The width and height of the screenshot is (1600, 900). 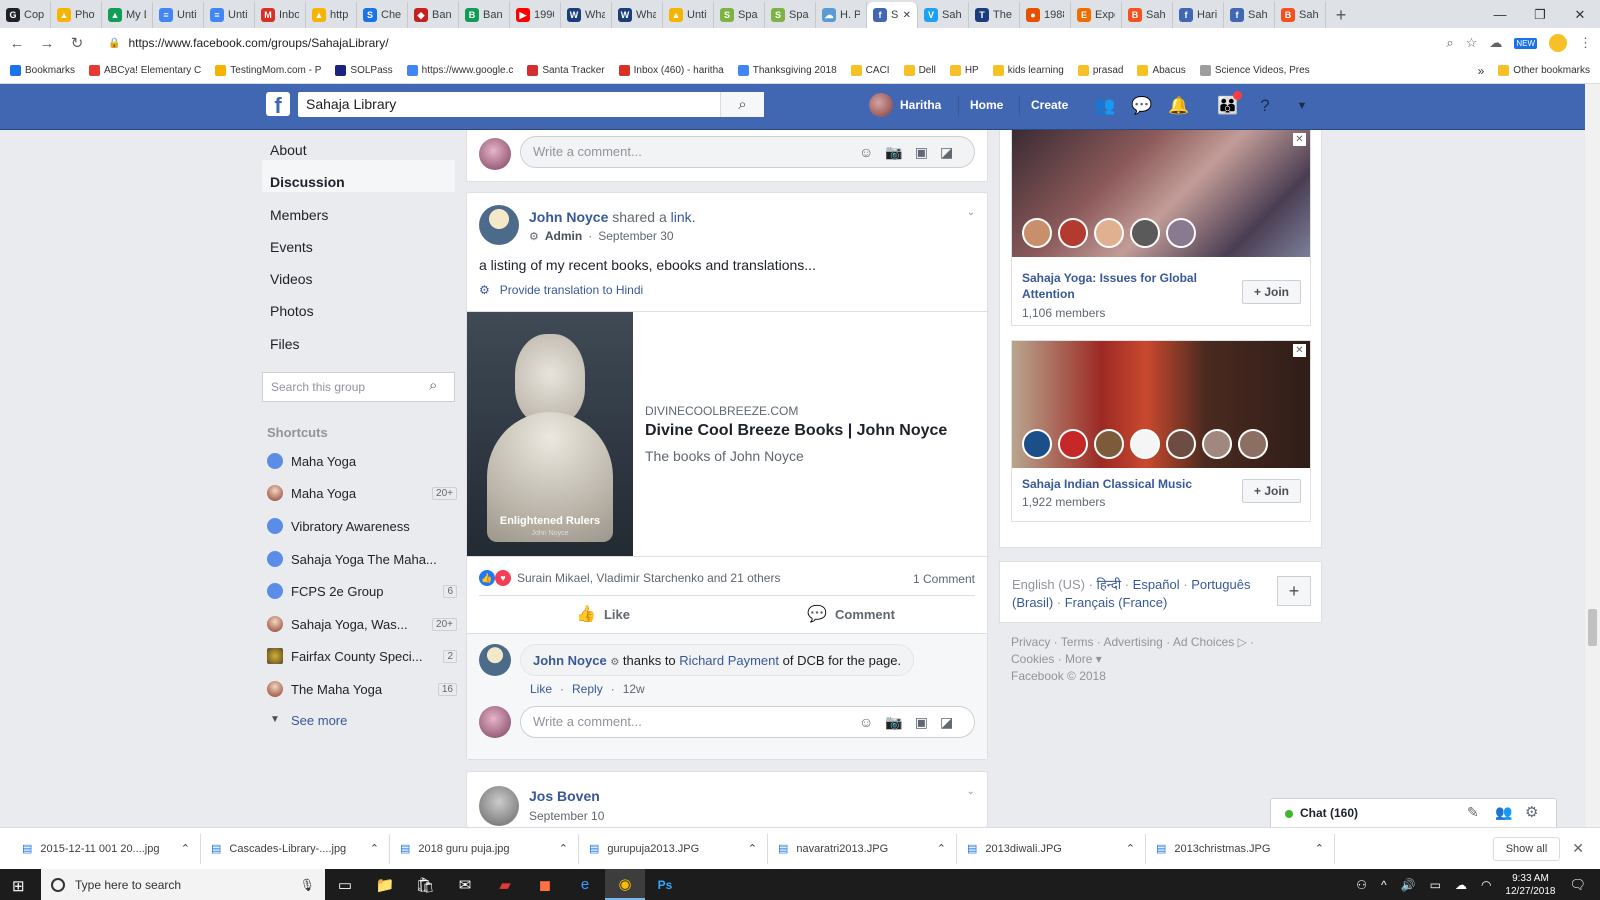 I want to click on maximize-button: ❐, so click(x=1540, y=15).